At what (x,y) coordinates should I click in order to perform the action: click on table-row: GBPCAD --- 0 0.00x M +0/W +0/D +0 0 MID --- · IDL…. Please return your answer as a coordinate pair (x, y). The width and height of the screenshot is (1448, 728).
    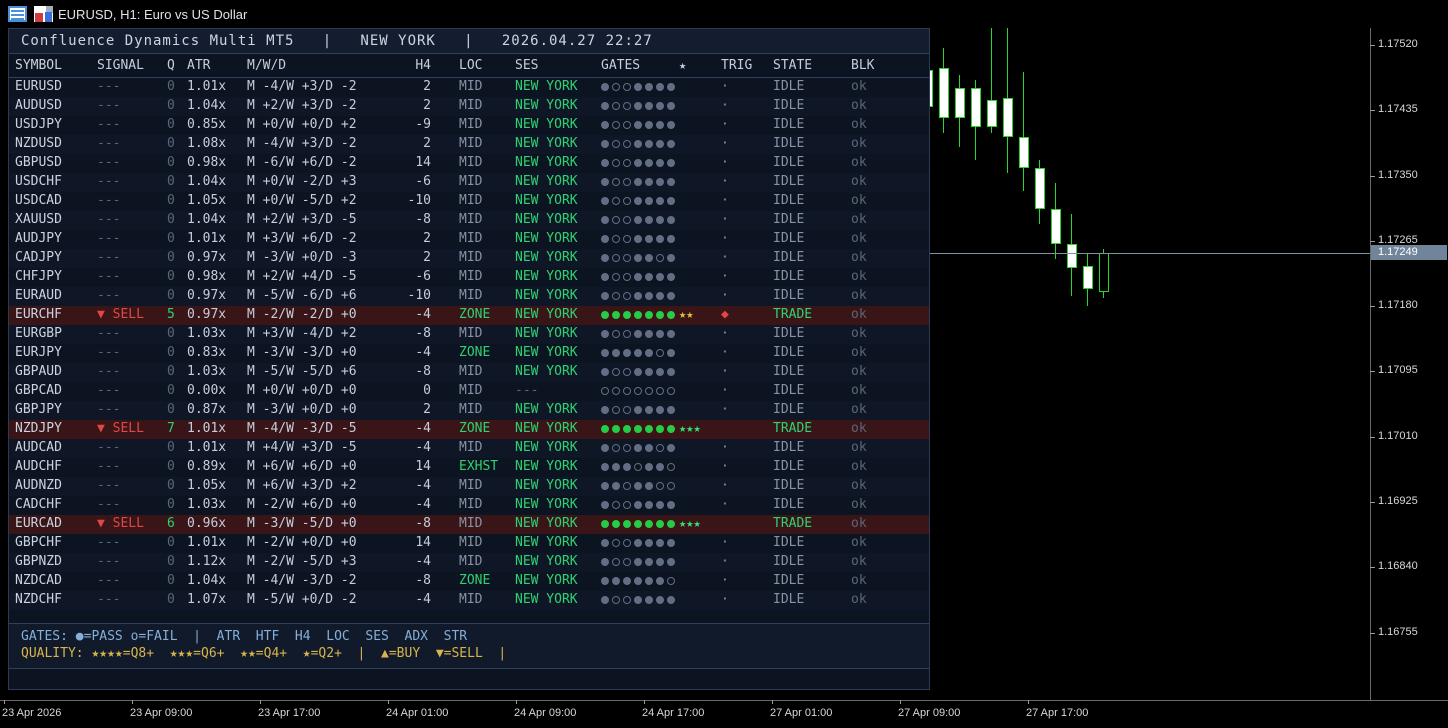
    Looking at the image, I should click on (469, 391).